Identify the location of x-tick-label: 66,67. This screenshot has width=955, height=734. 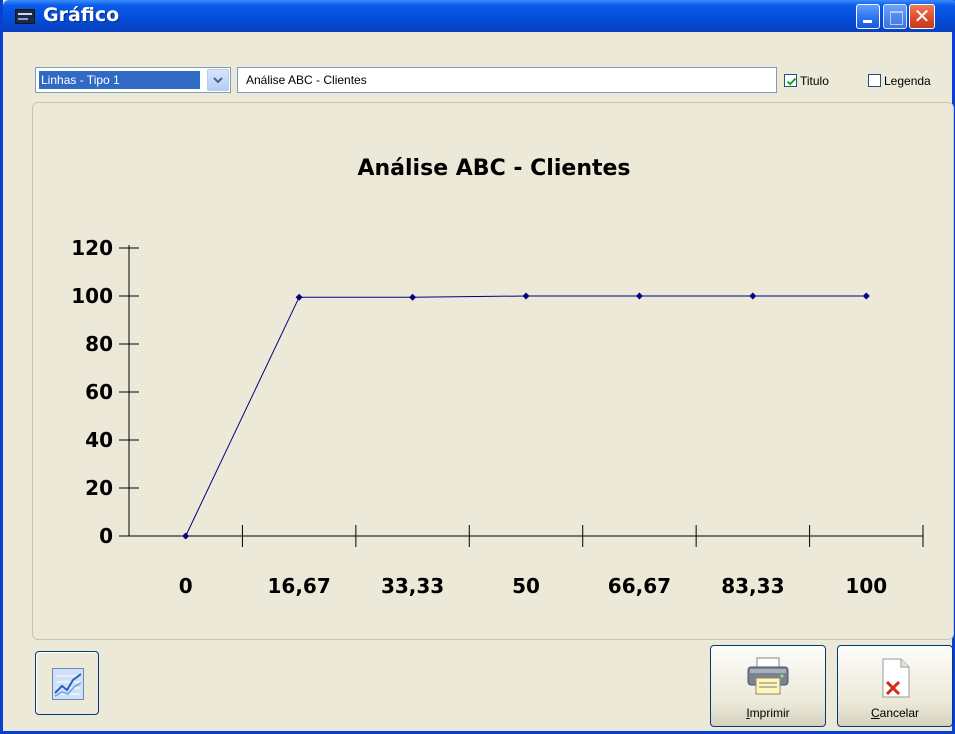
(639, 586).